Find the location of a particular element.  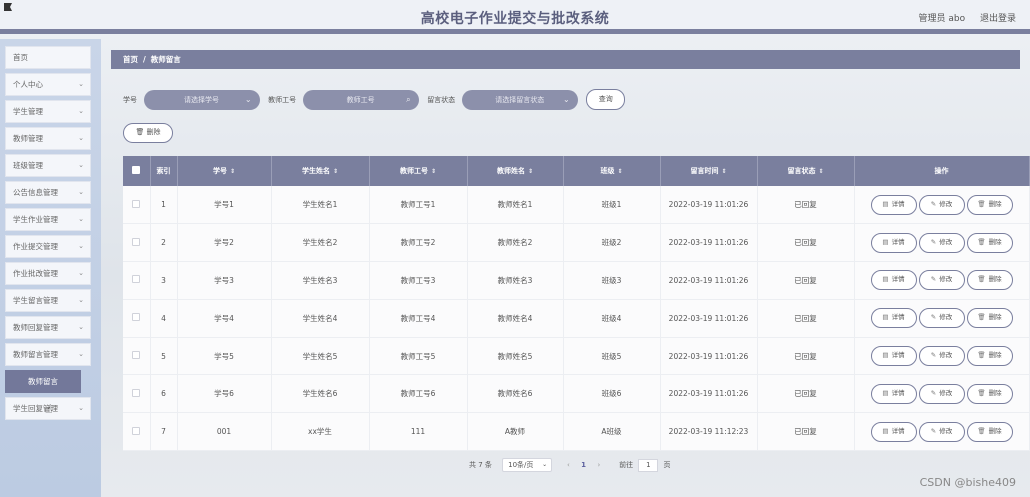

sidebar-item-label: 学生作业管理 is located at coordinates (35, 219).